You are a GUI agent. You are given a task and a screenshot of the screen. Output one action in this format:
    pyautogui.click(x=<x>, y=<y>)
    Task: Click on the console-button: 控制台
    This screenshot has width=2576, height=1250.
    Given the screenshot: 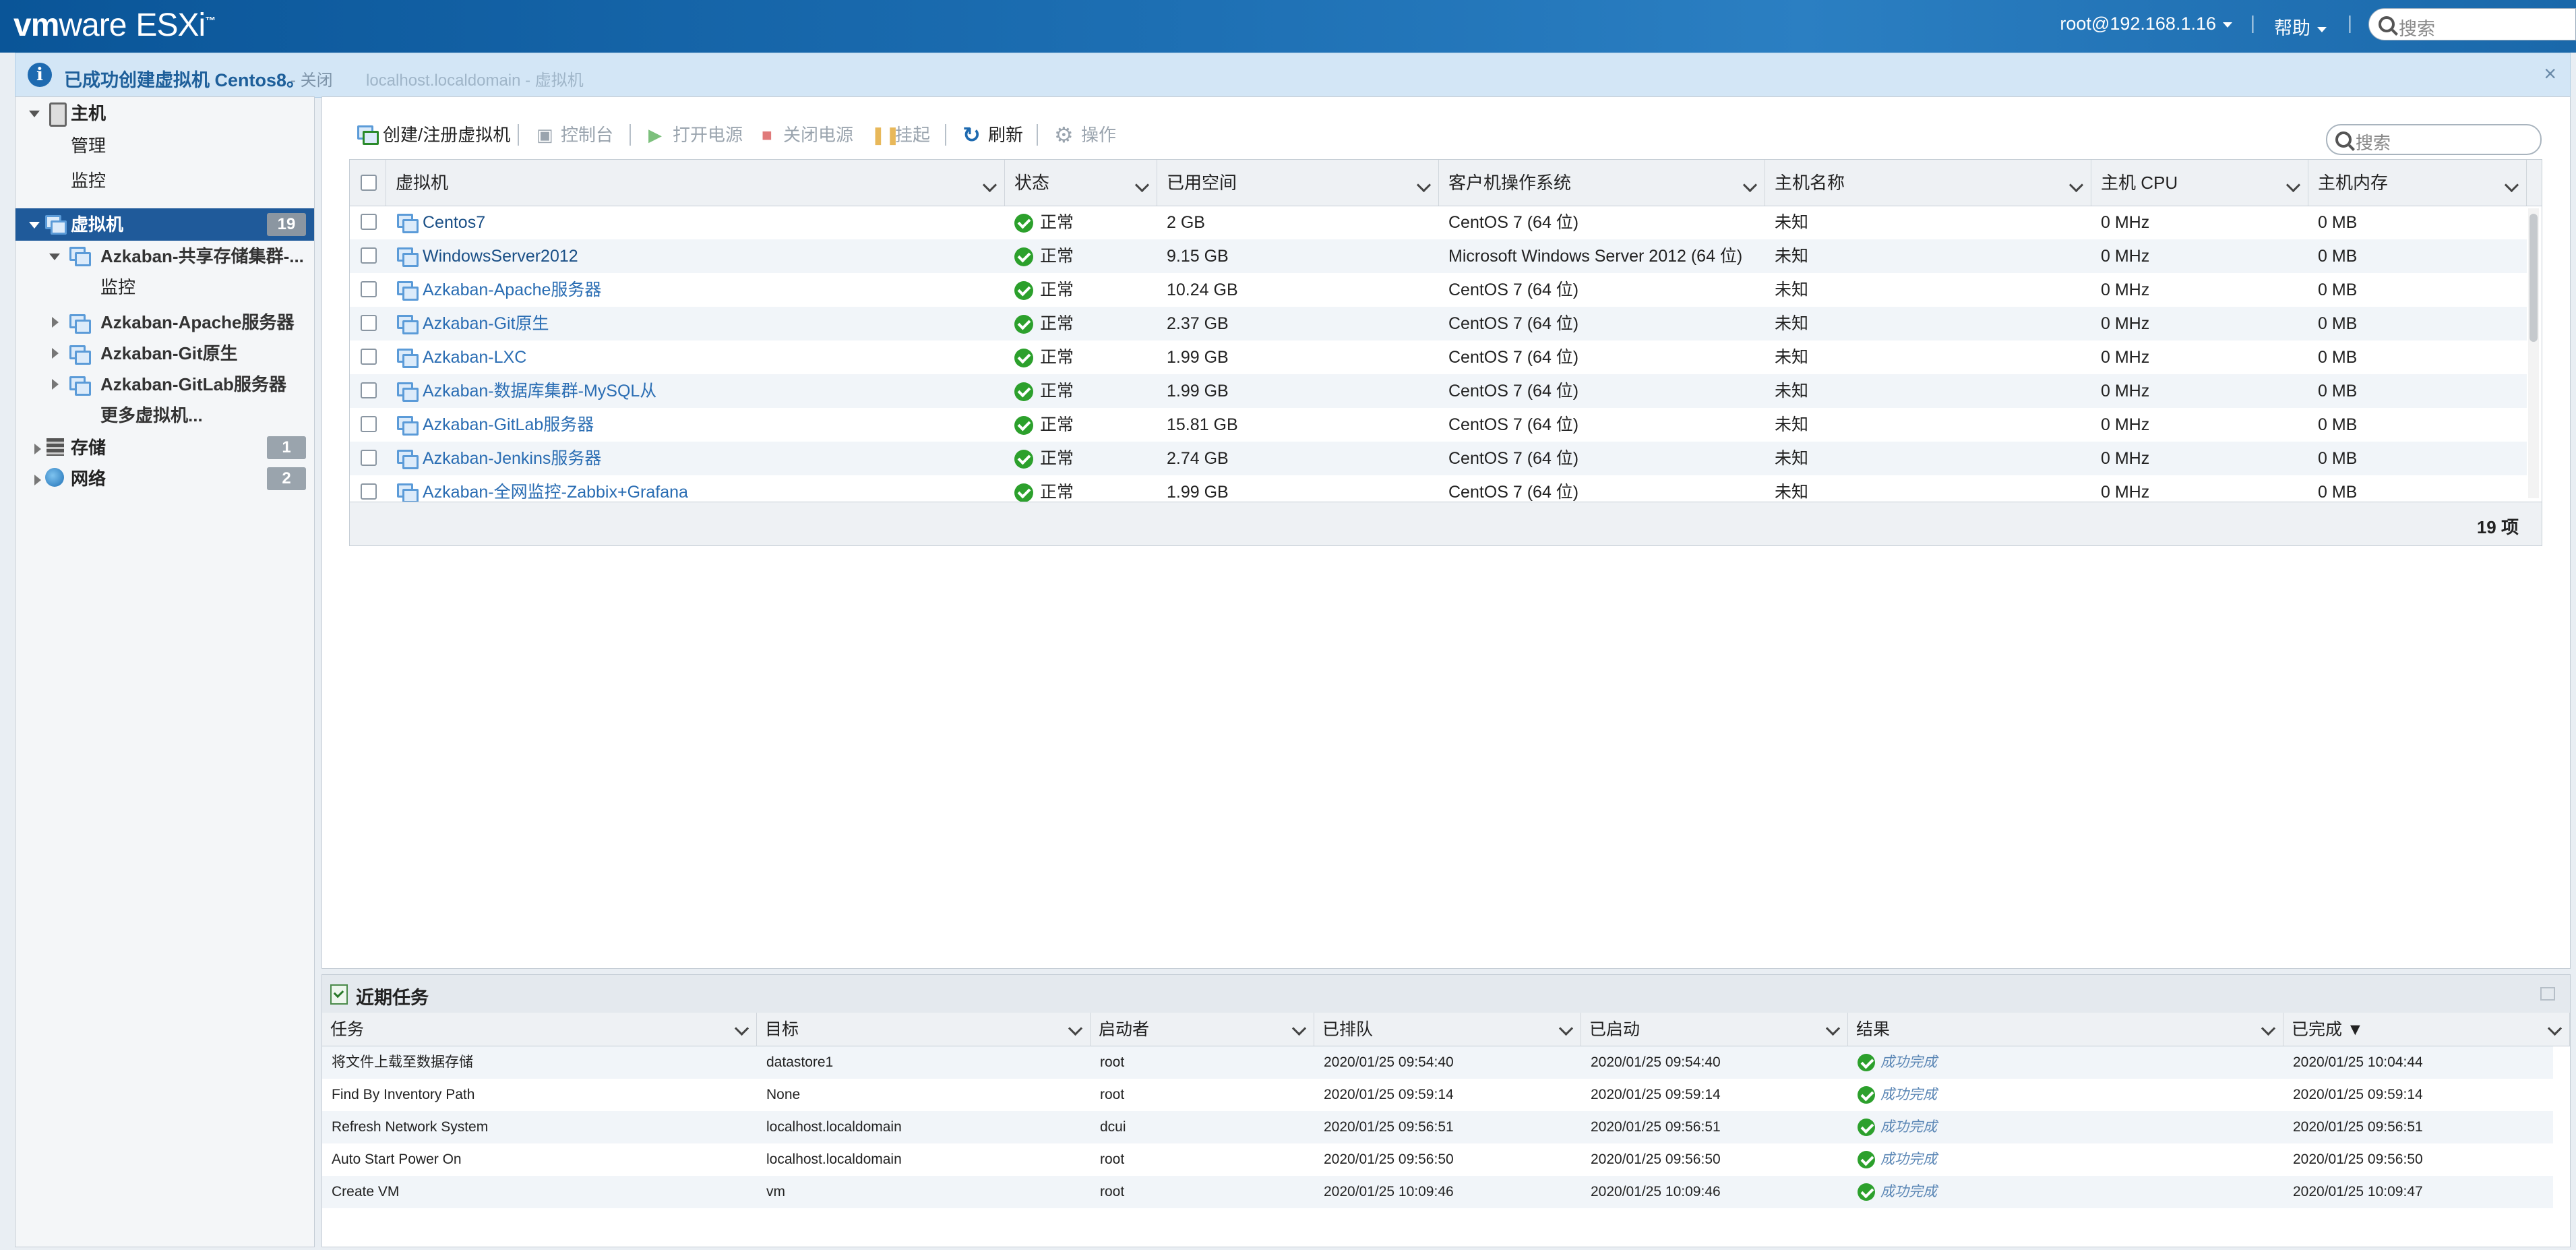 What is the action you would take?
    pyautogui.click(x=587, y=135)
    